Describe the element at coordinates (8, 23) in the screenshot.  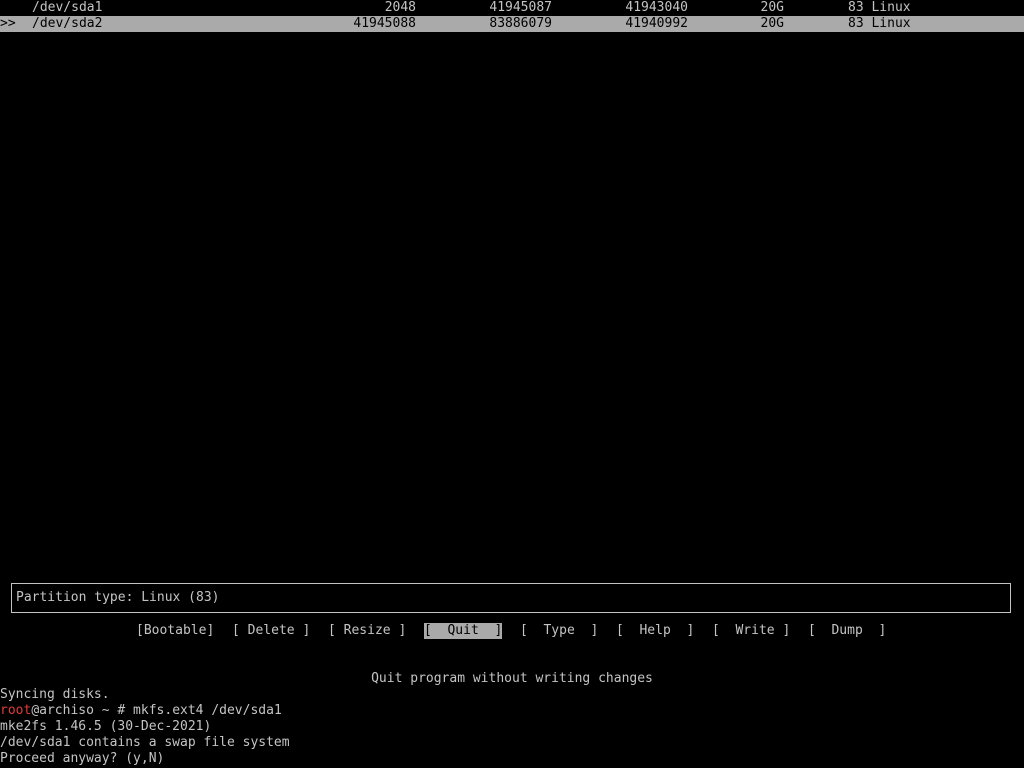
I see `row-marker: >>` at that location.